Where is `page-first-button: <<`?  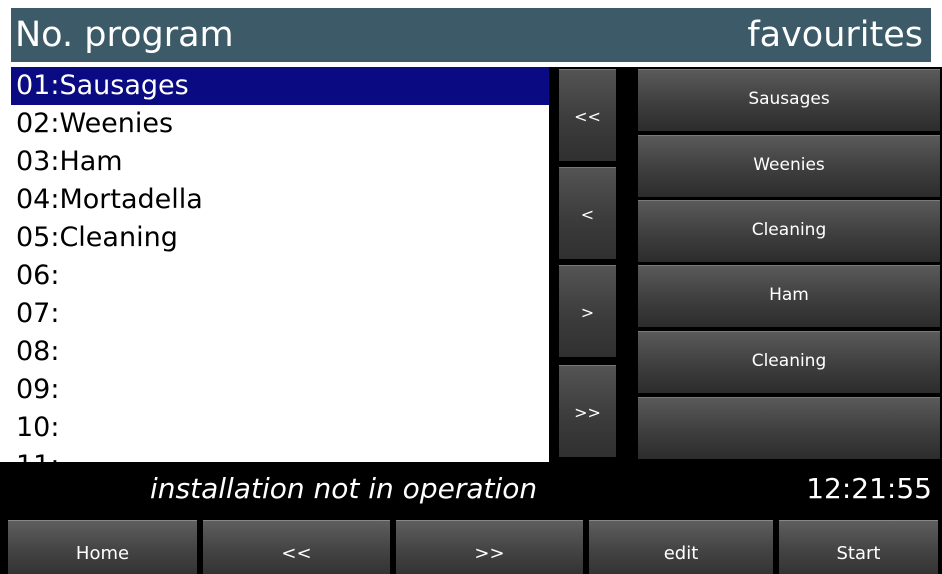
page-first-button: << is located at coordinates (587, 115).